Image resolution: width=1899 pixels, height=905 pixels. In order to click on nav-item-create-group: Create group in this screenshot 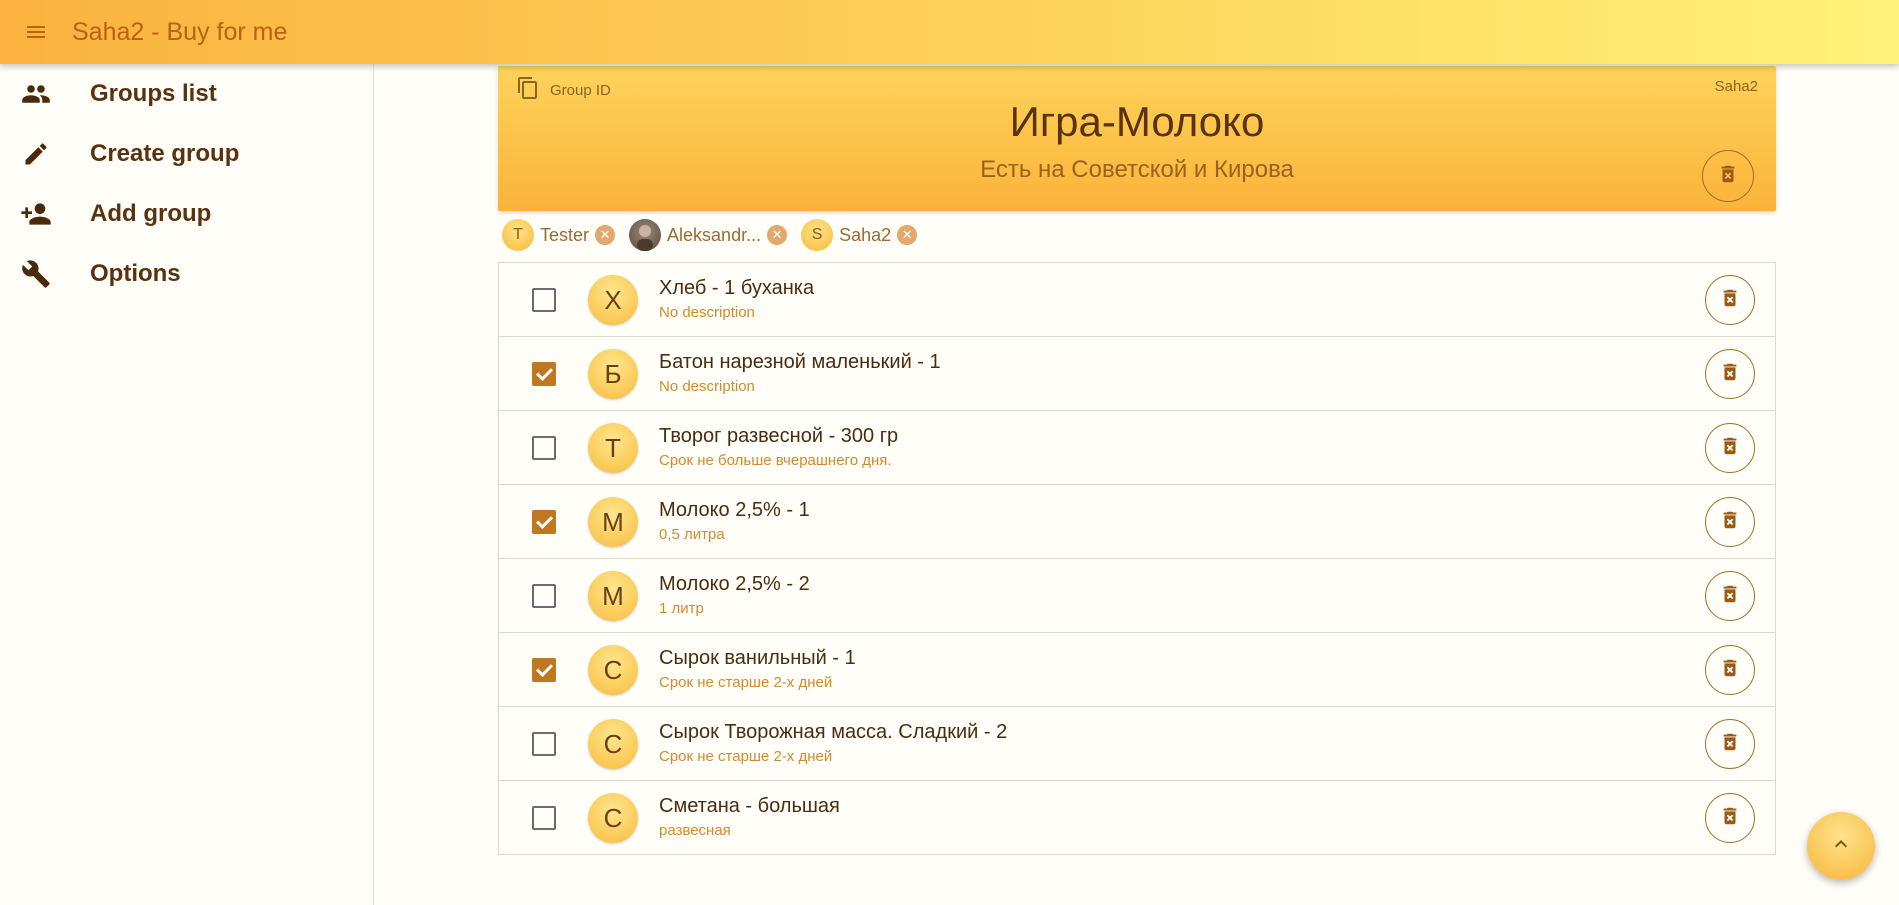, I will do `click(186, 154)`.